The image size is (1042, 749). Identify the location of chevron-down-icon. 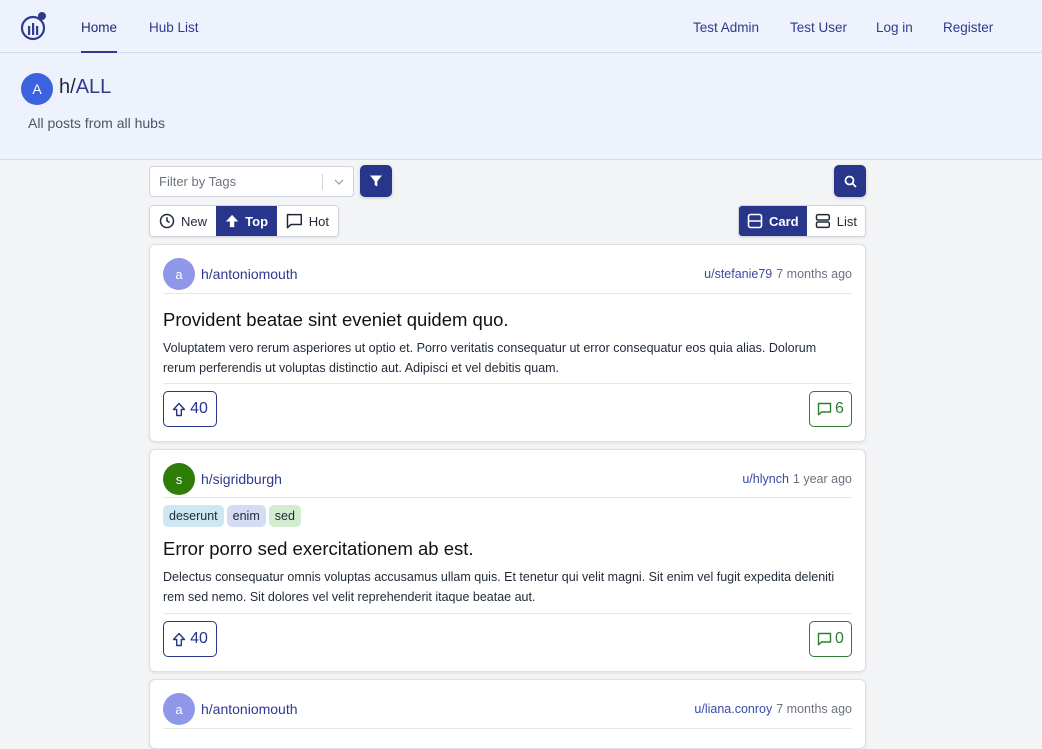
(339, 182).